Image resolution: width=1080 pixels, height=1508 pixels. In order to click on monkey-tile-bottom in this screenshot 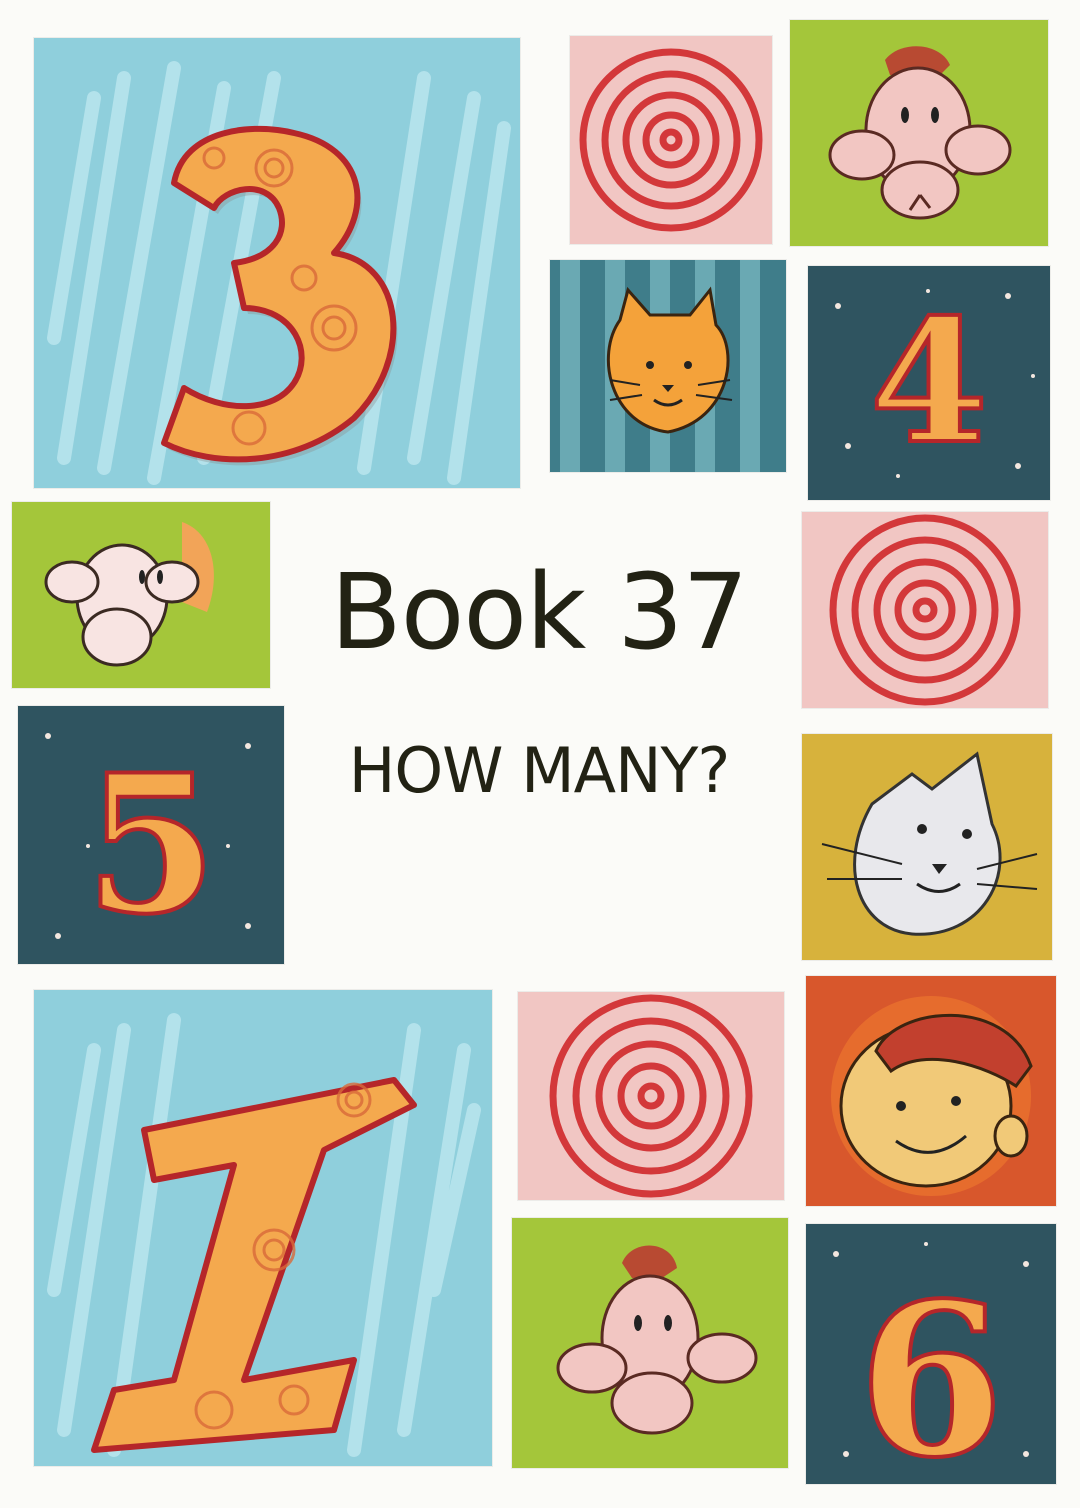, I will do `click(650, 1343)`.